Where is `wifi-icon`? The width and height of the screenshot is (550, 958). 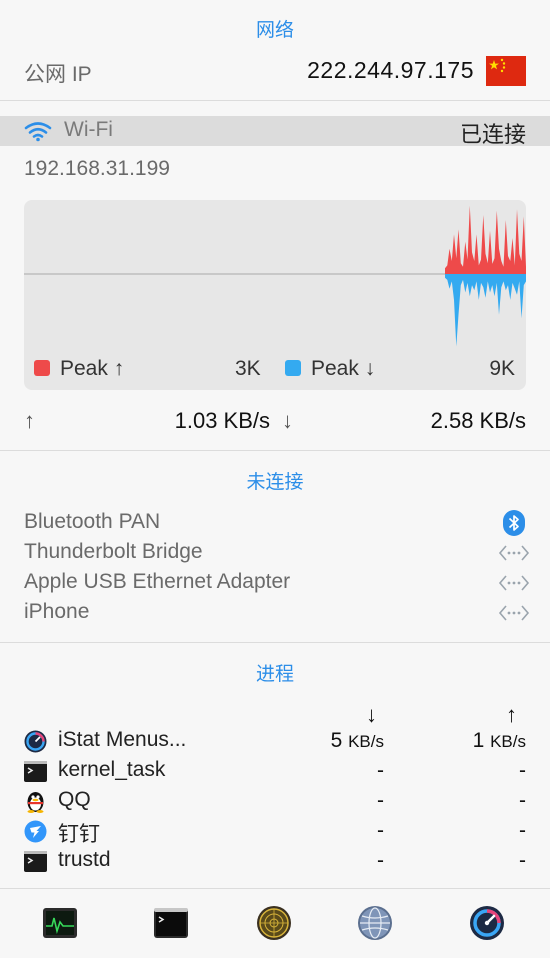
wifi-icon is located at coordinates (38, 131).